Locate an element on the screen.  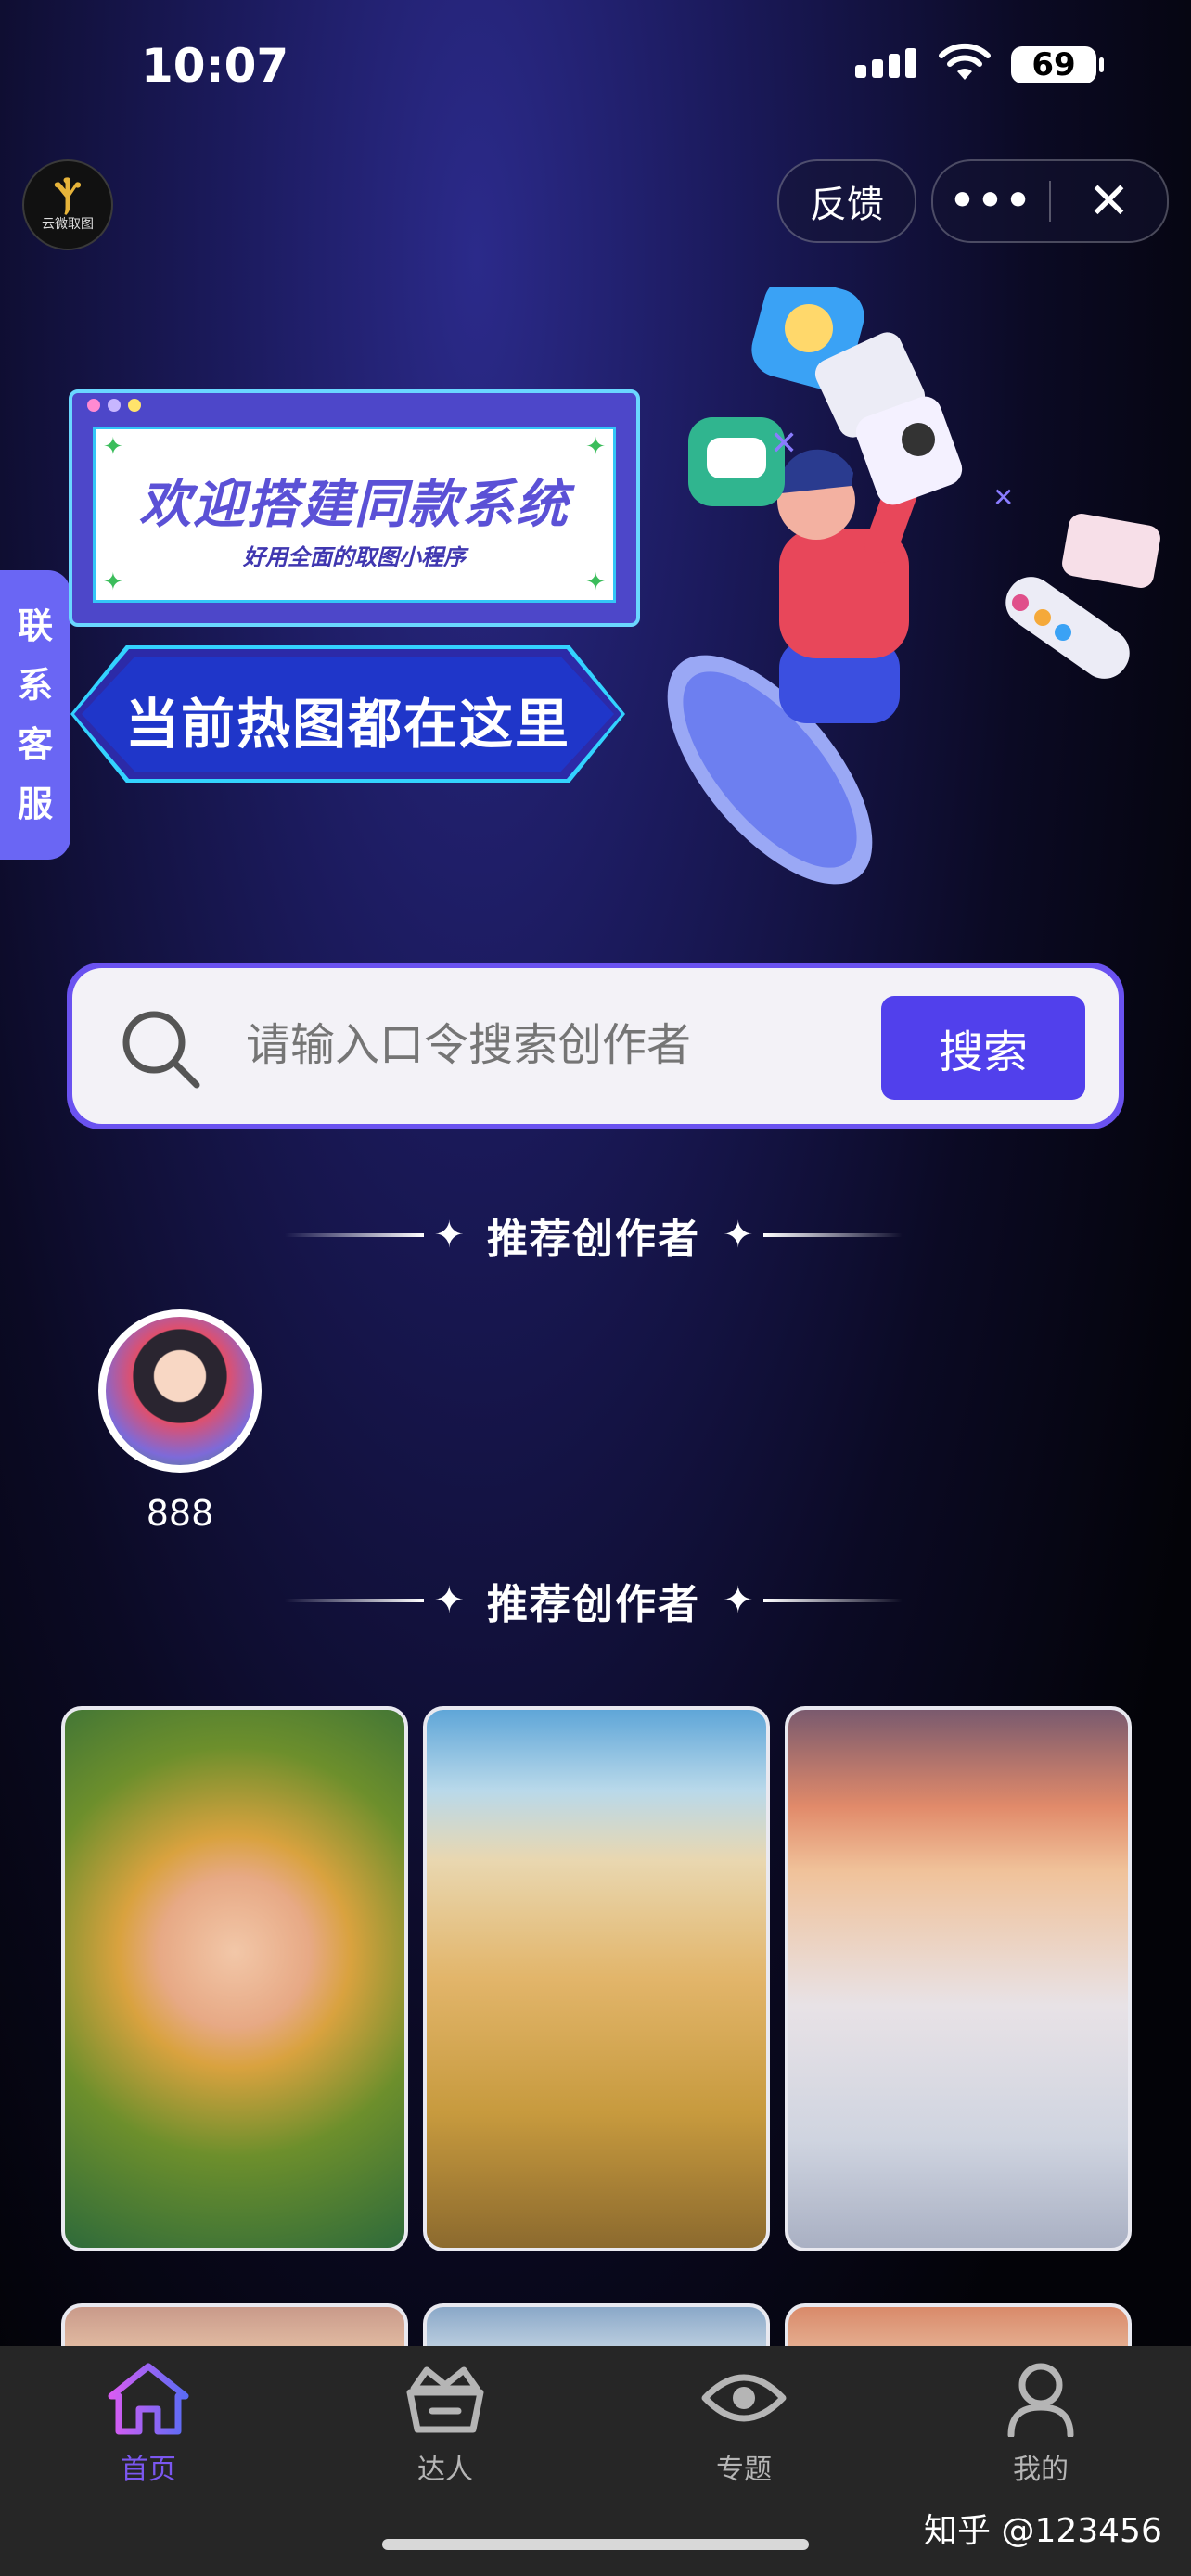
contact-service-tab: 联 系 客 服 is located at coordinates (35, 715).